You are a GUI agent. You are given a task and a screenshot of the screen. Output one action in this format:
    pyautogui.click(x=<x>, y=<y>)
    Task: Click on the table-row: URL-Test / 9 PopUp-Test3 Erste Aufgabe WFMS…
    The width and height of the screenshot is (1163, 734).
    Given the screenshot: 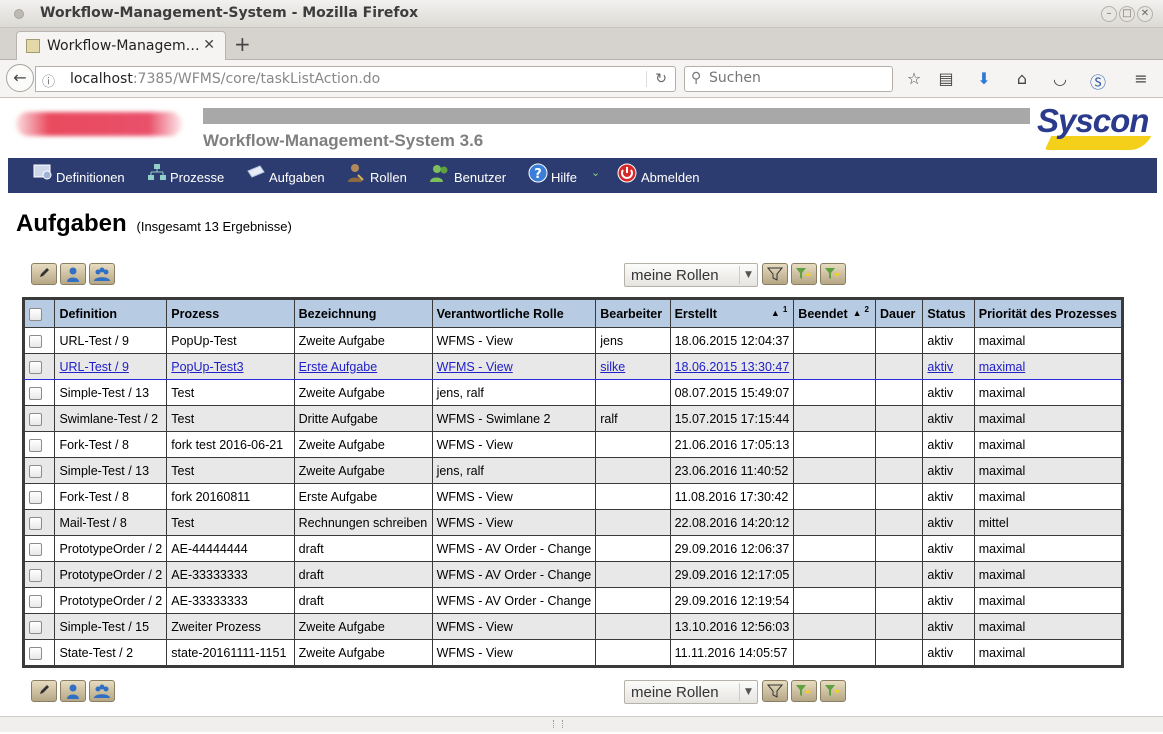 What is the action you would take?
    pyautogui.click(x=573, y=366)
    